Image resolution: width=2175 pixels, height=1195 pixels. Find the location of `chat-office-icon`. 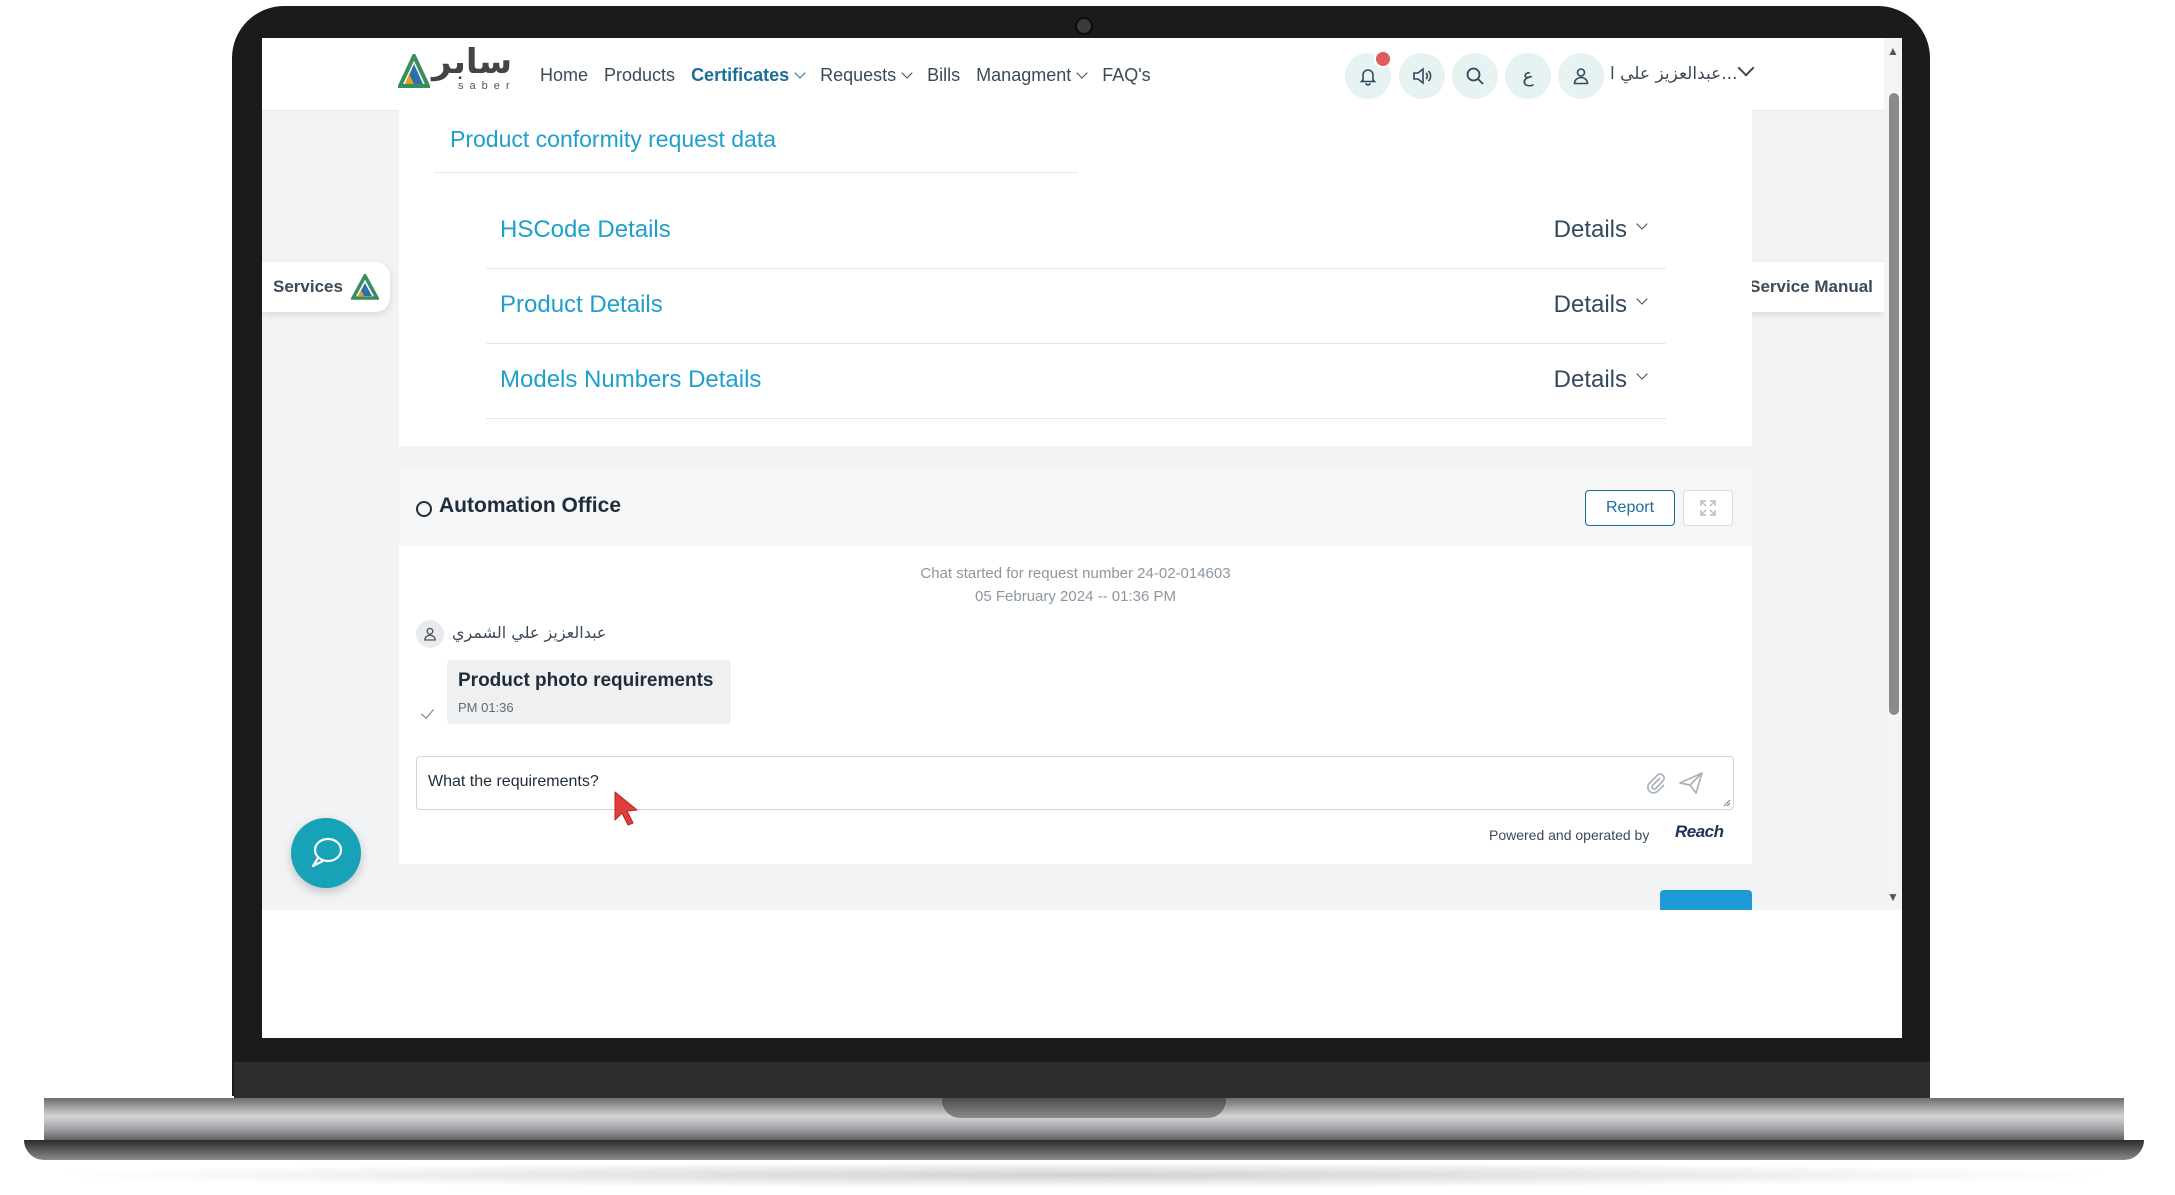

chat-office-icon is located at coordinates (424, 509).